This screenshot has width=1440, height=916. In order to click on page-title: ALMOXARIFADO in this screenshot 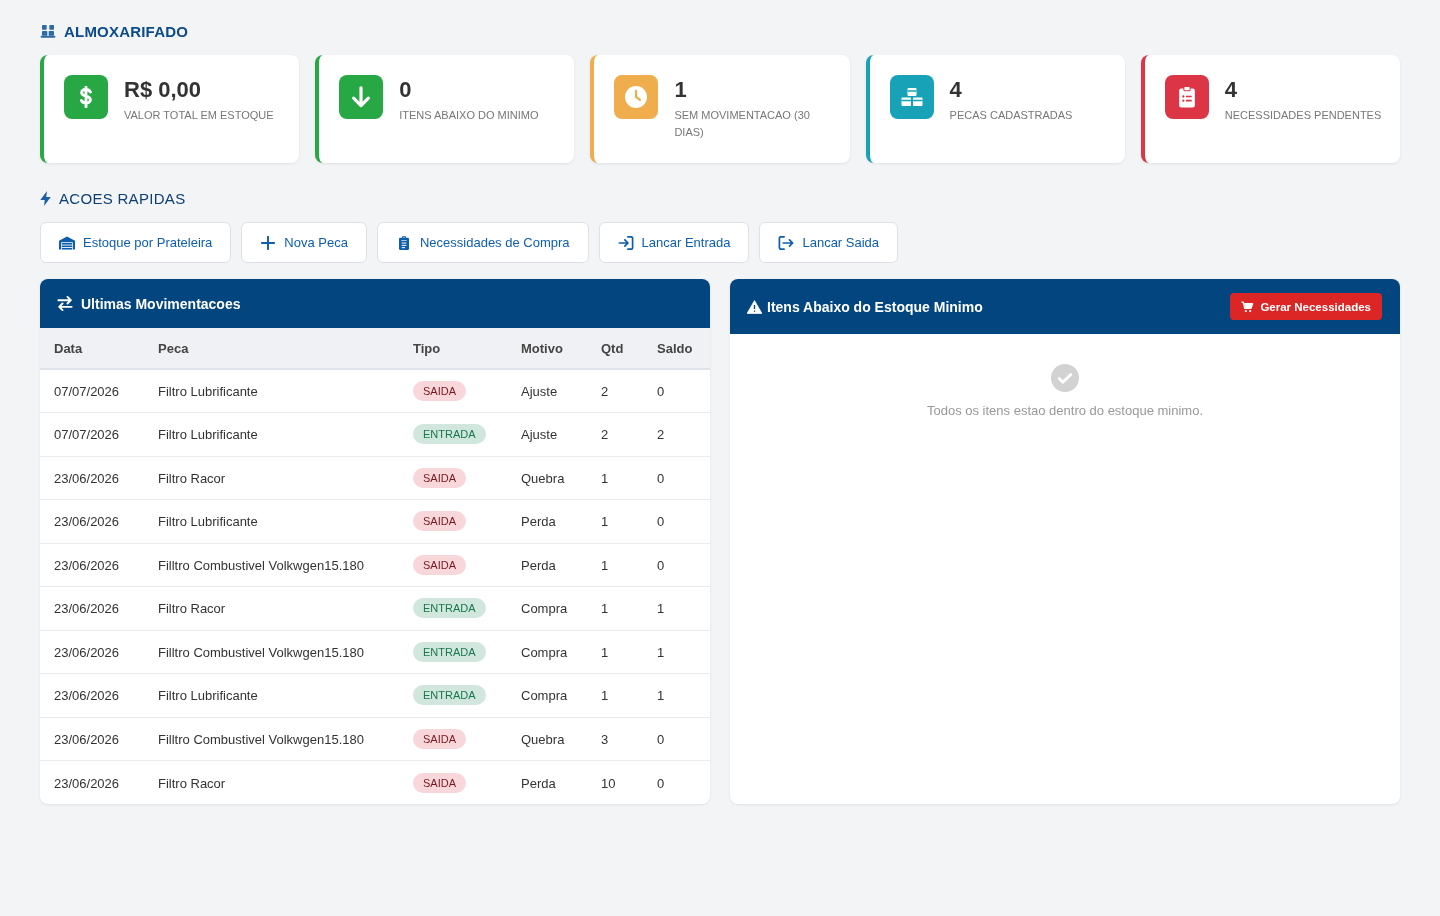, I will do `click(126, 31)`.